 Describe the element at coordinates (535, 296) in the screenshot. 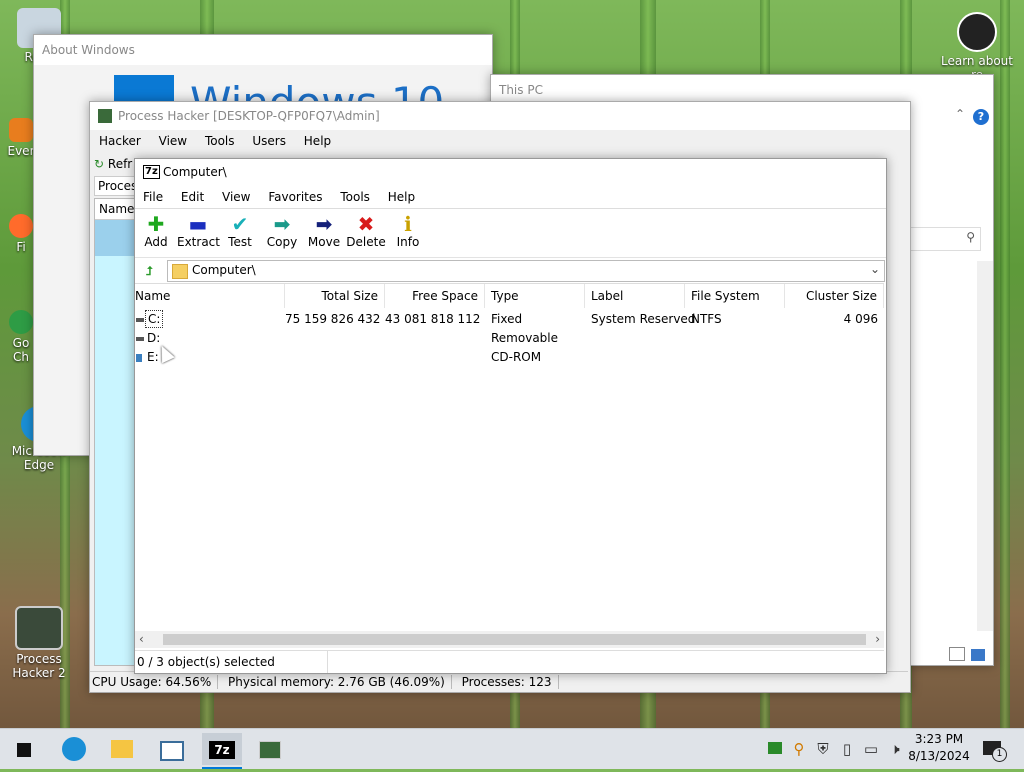

I see `column-type: Type` at that location.